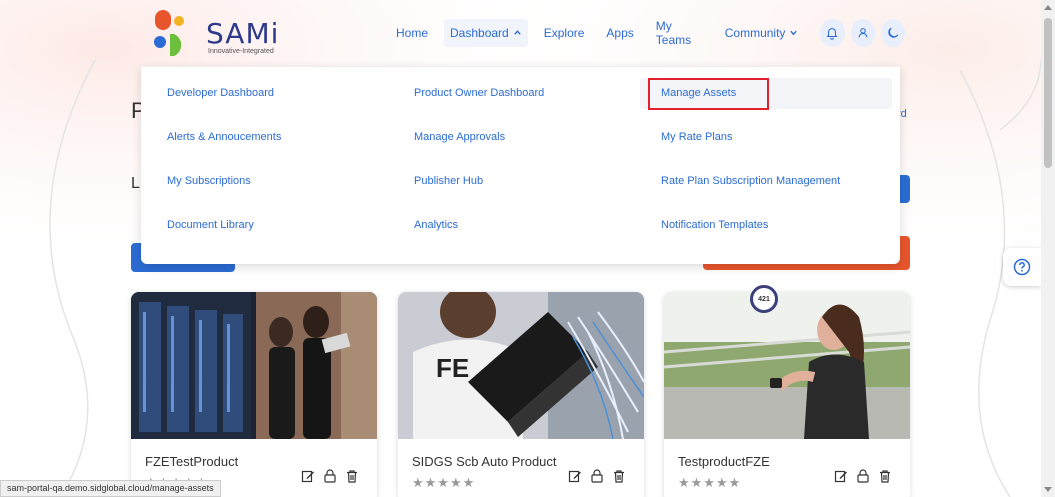 The height and width of the screenshot is (497, 1055). I want to click on product-card: FZETestProduct ★★★★★, so click(254, 394).